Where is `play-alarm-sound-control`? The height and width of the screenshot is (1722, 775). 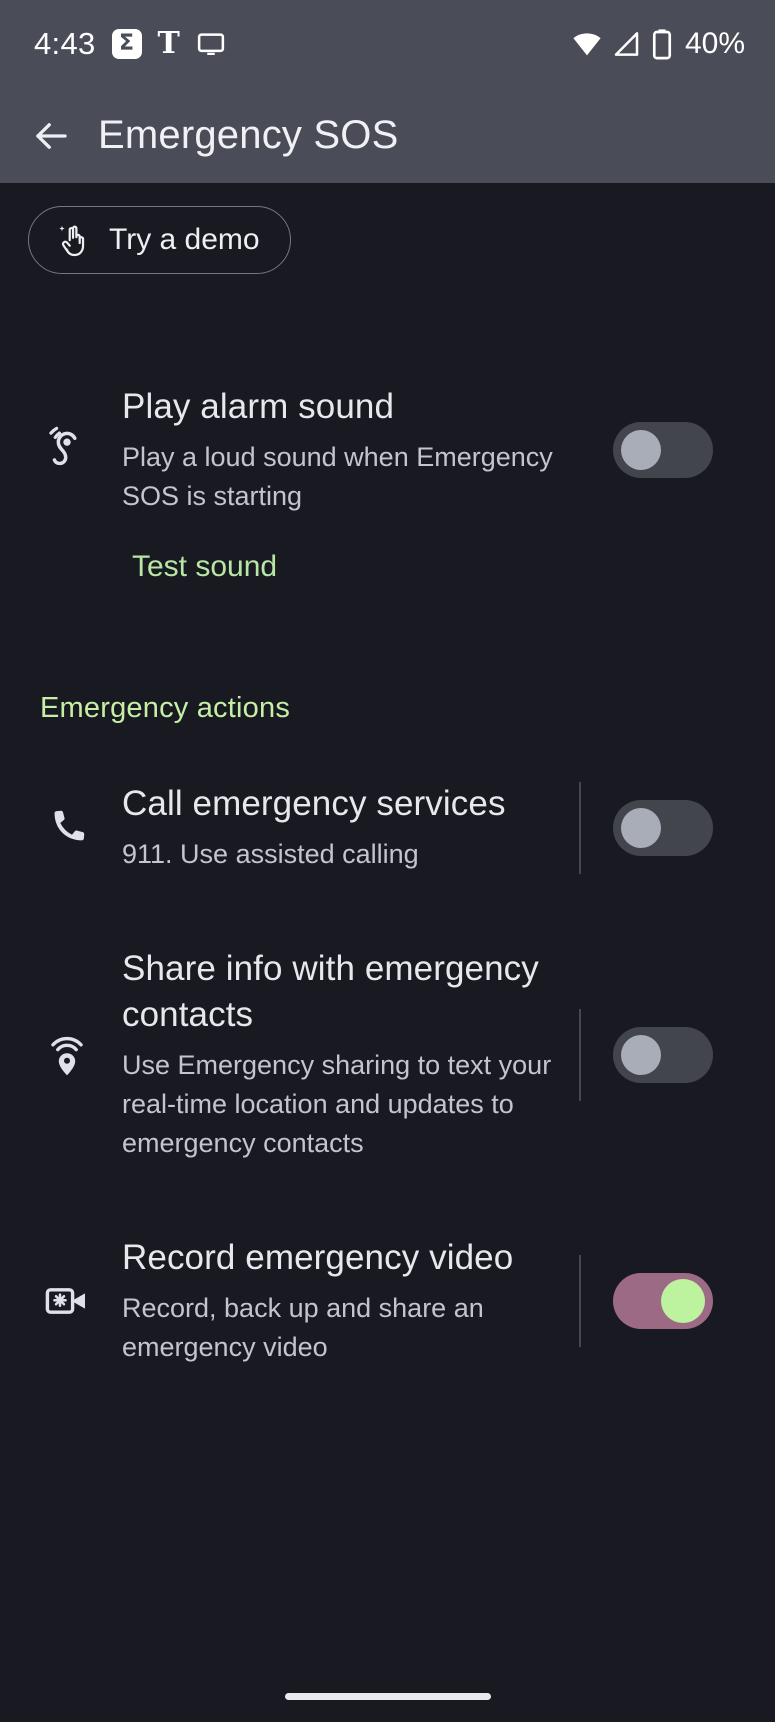
play-alarm-sound-control is located at coordinates (663, 450).